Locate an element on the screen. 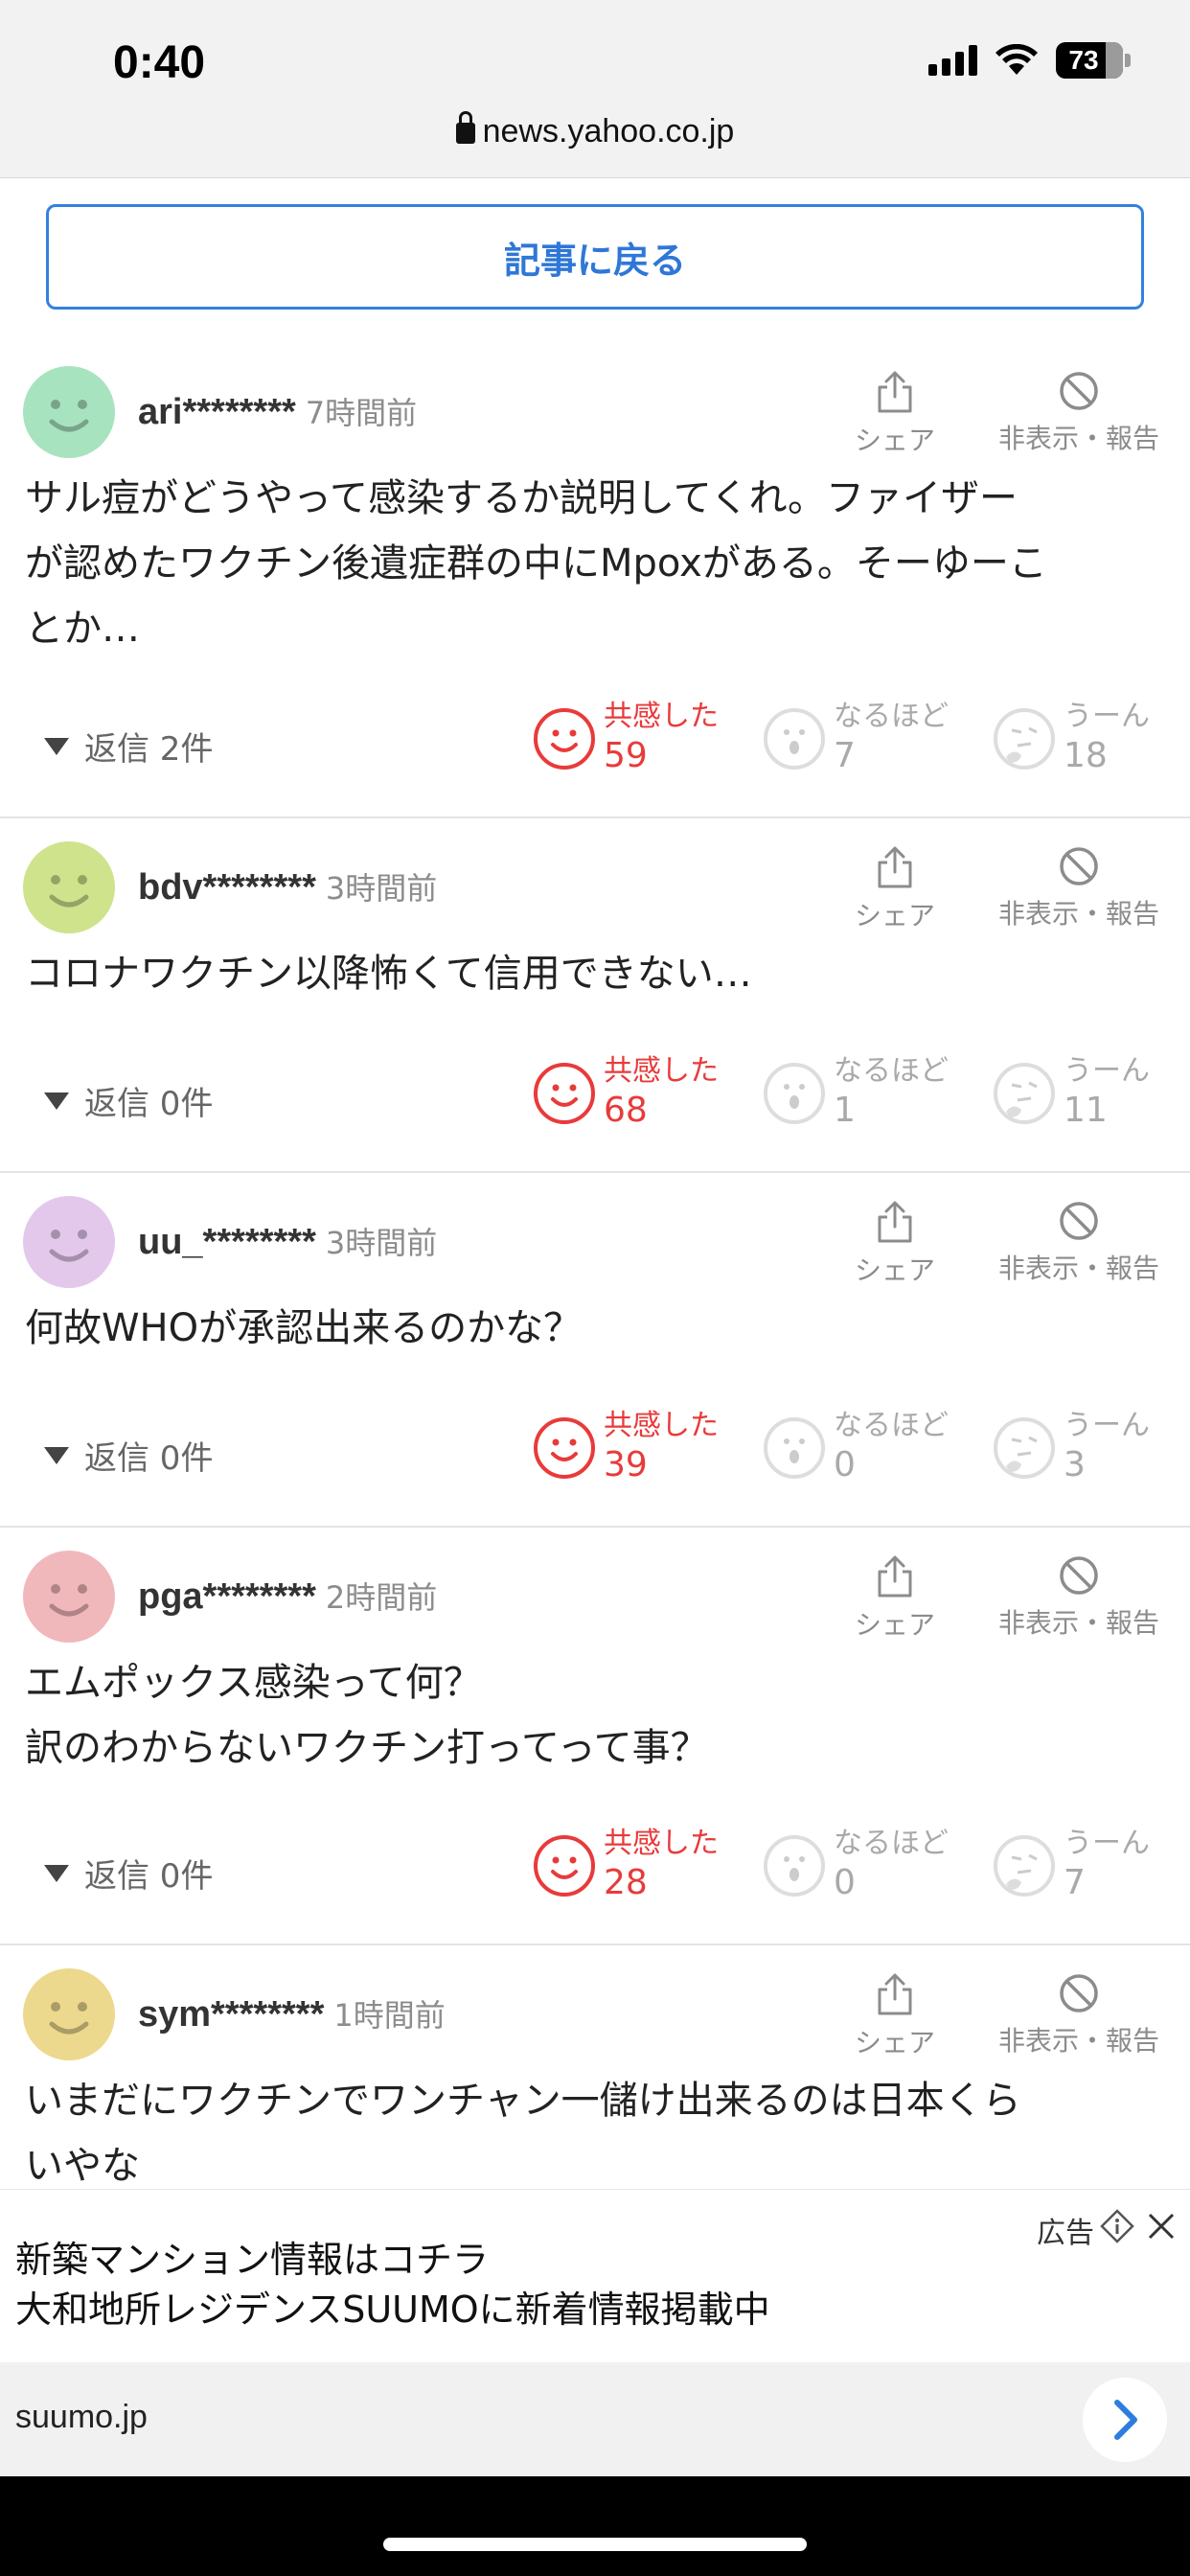 The height and width of the screenshot is (2576, 1190). comment-line: いまだにワクチンでワンチャン一儲け出来るのは日本くら is located at coordinates (523, 2101).